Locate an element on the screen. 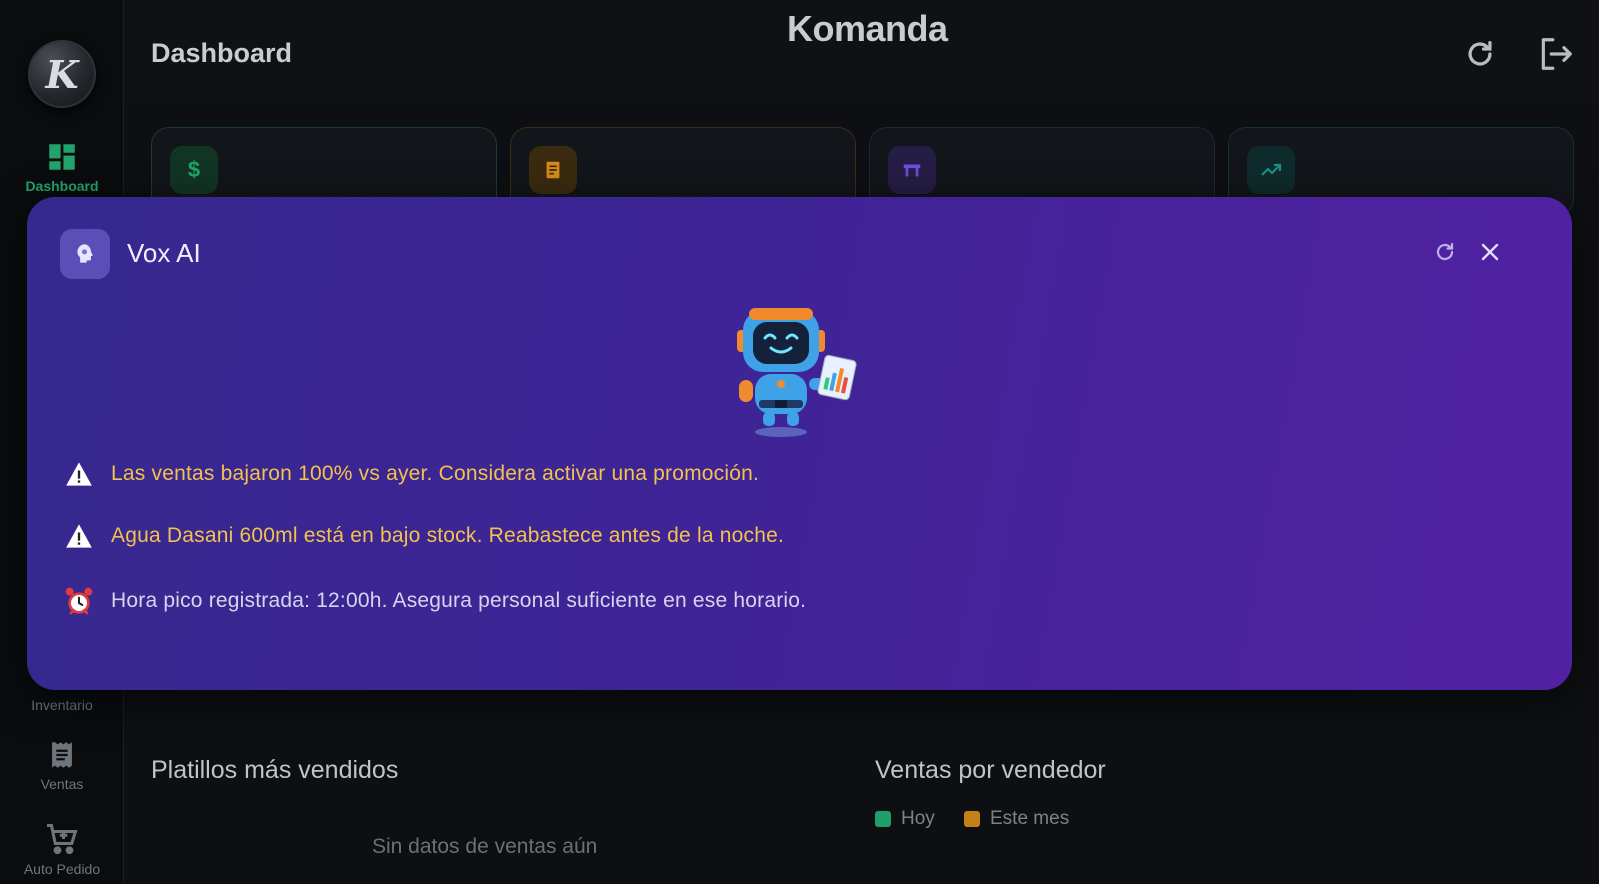  legend-item-month: Este mes is located at coordinates (1016, 819).